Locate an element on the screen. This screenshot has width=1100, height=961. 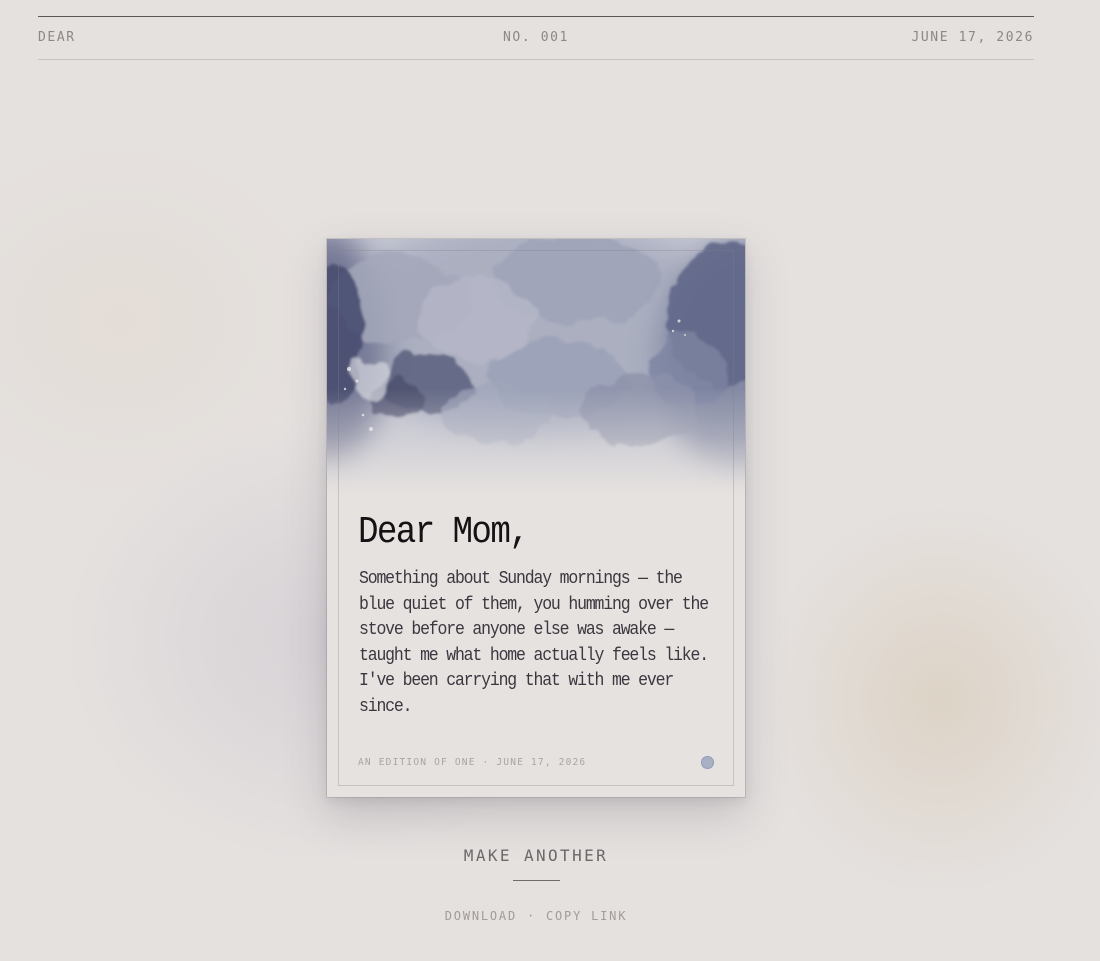
make-another-underline is located at coordinates (536, 880).